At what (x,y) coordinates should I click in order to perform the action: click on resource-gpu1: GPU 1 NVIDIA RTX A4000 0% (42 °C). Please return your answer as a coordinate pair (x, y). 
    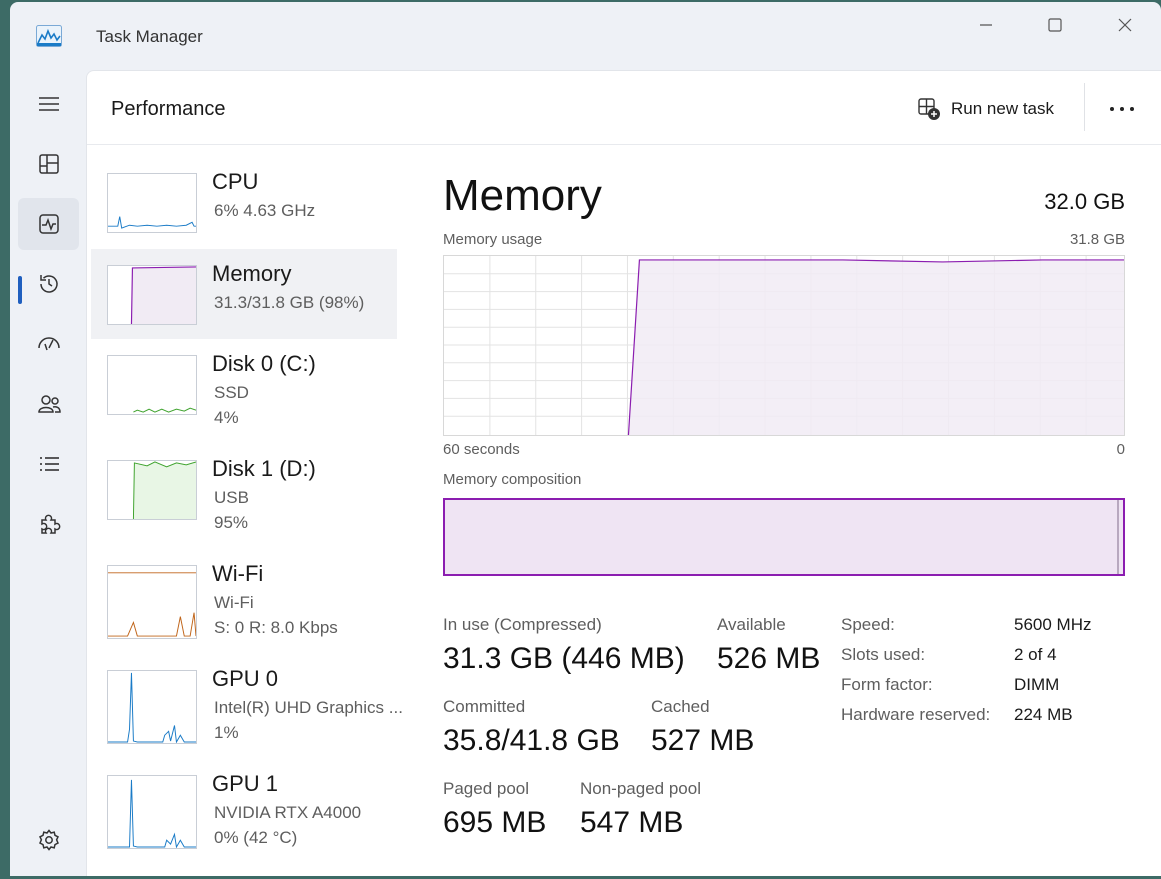
    Looking at the image, I should click on (244, 818).